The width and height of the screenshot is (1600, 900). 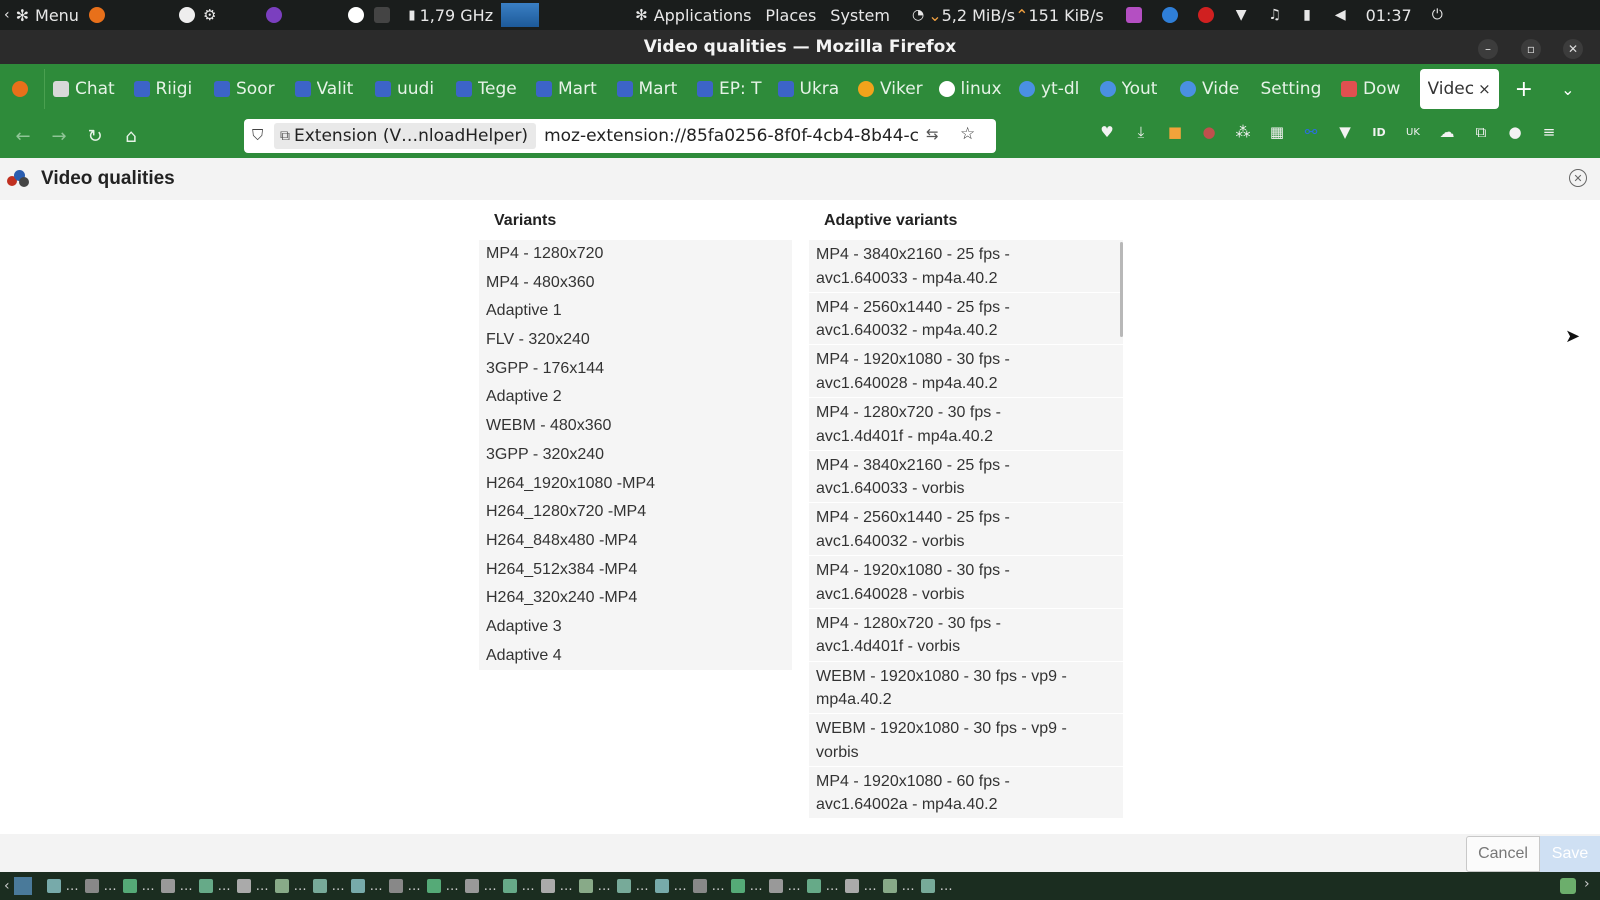 I want to click on applications-menu: Applications, so click(x=703, y=15).